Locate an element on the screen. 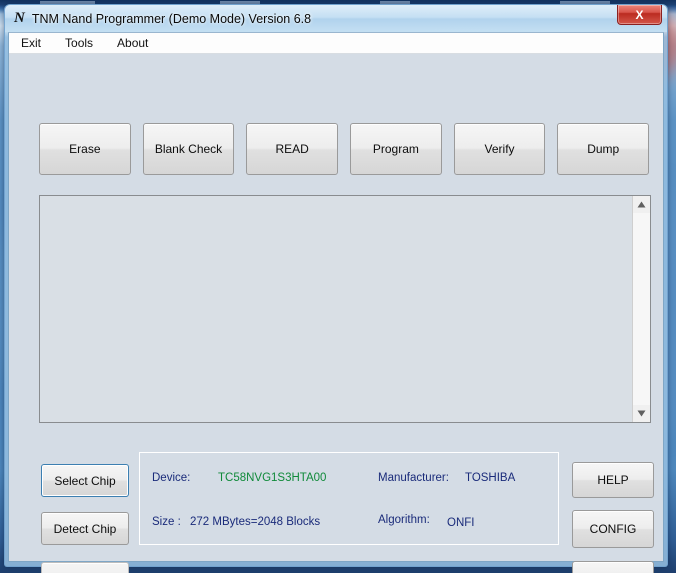 The height and width of the screenshot is (573, 676). dump-button: Dump is located at coordinates (603, 149).